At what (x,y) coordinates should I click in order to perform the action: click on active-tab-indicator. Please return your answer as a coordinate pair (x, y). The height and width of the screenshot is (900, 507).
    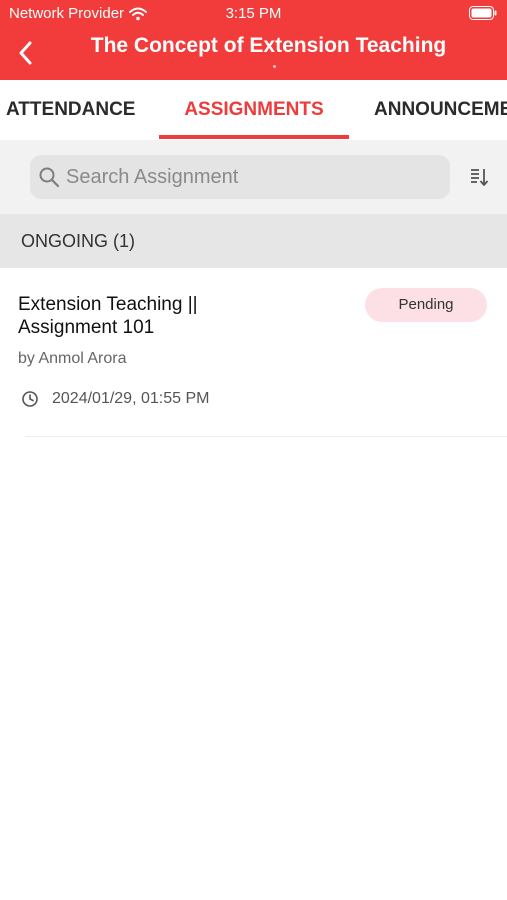
    Looking at the image, I should click on (254, 137).